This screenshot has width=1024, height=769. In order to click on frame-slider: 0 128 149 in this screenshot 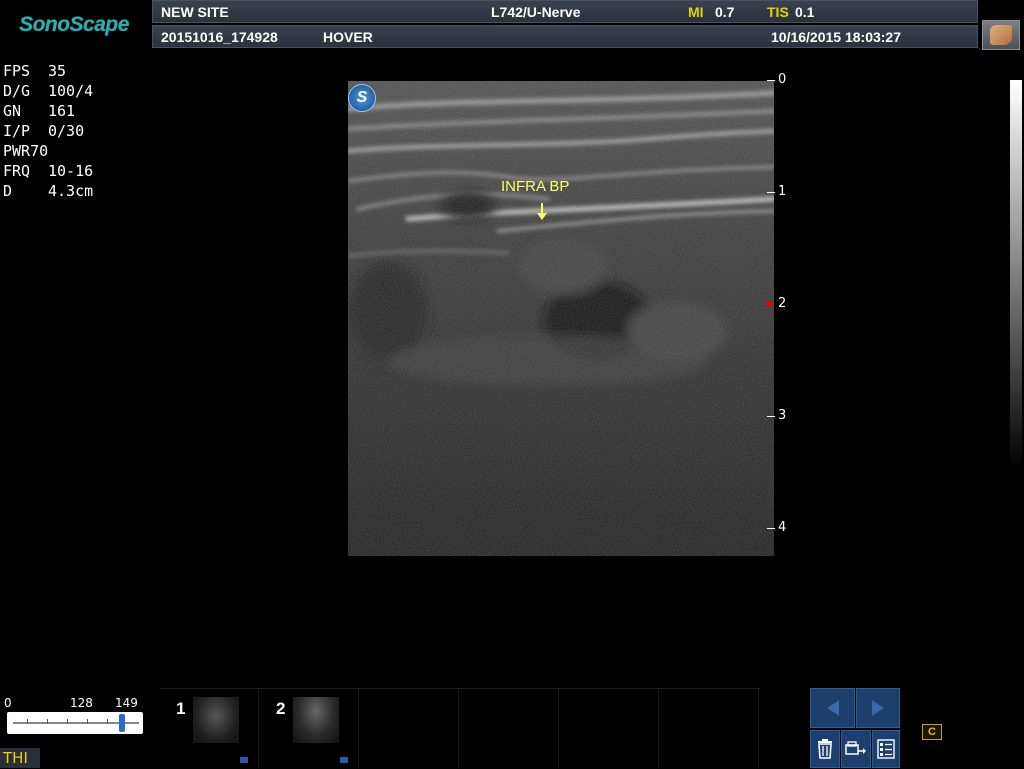, I will do `click(73, 718)`.